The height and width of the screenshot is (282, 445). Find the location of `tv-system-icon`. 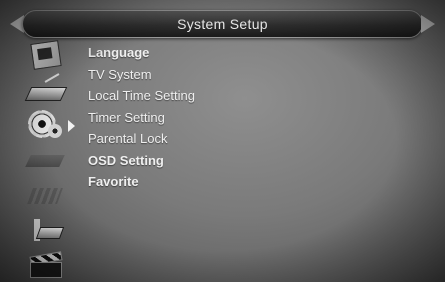

tv-system-icon is located at coordinates (46, 90).